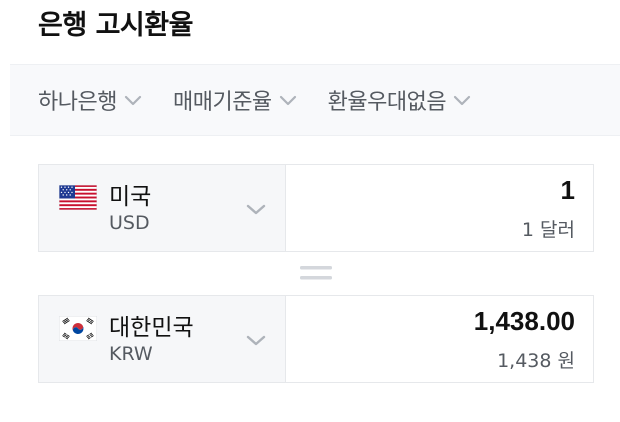 This screenshot has width=620, height=422. What do you see at coordinates (78, 197) in the screenshot?
I see `us-flag-icon` at bounding box center [78, 197].